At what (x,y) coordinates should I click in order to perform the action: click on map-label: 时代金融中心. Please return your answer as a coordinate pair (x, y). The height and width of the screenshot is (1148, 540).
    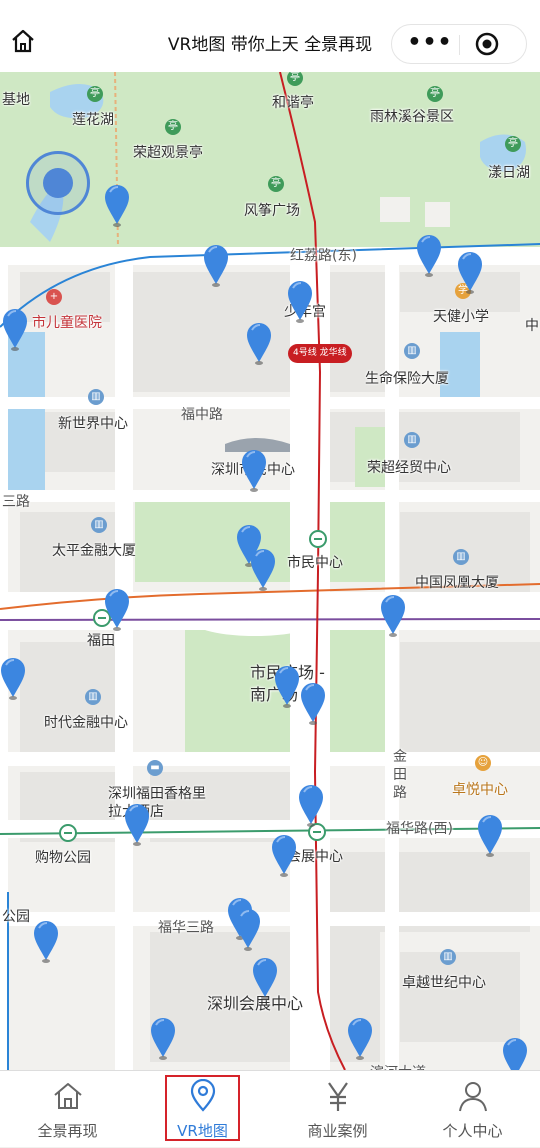
    Looking at the image, I should click on (86, 723).